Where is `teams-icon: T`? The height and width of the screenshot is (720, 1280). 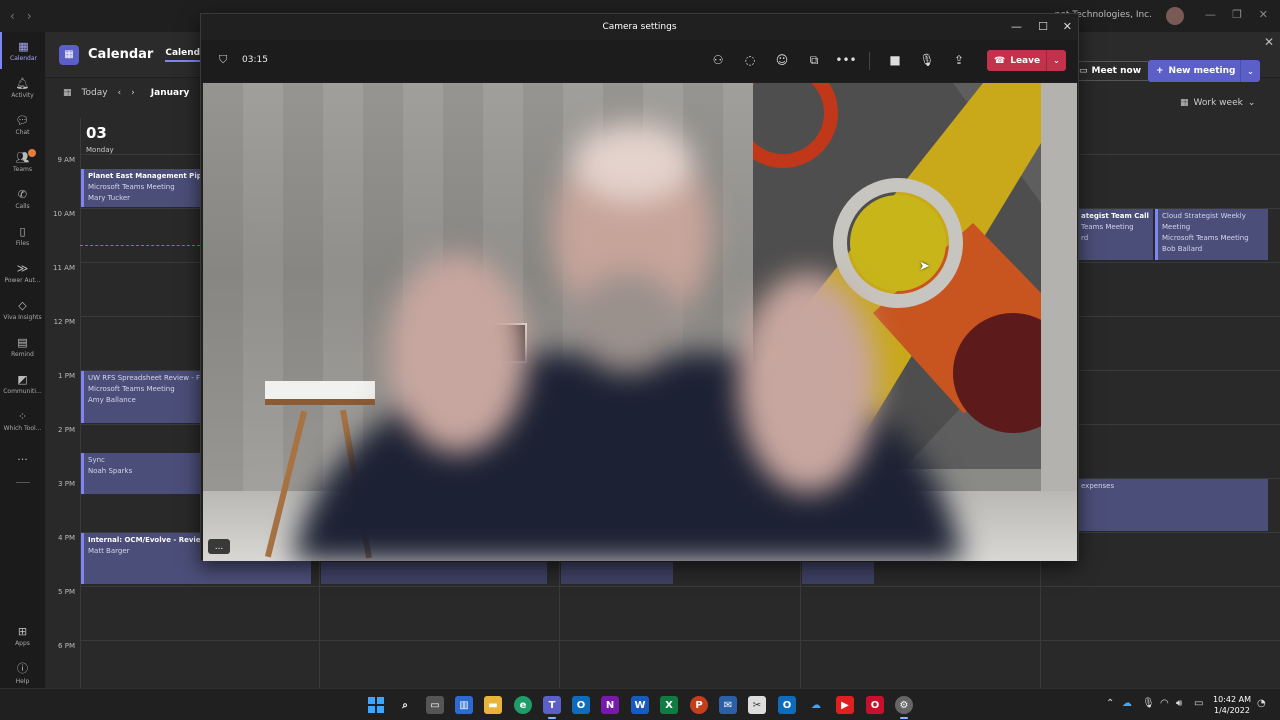
teams-icon: T is located at coordinates (552, 707).